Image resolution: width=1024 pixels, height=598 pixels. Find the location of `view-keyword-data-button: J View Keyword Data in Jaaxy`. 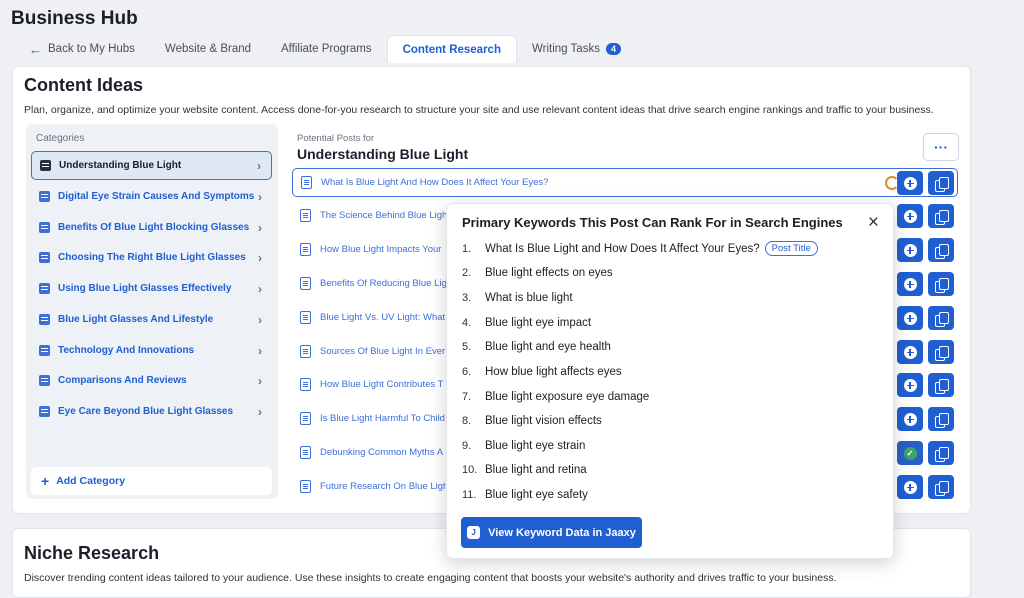

view-keyword-data-button: J View Keyword Data in Jaaxy is located at coordinates (551, 532).